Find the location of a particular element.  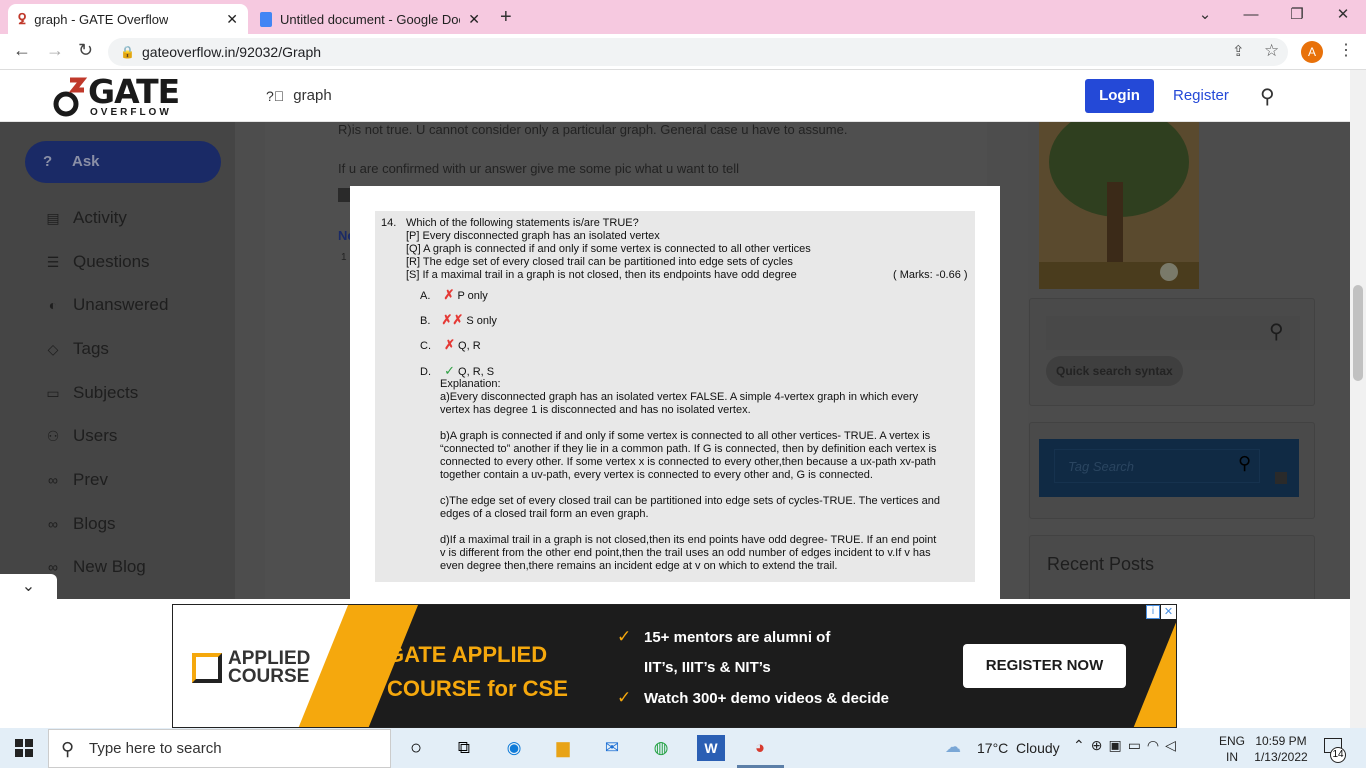

page-scrollbar is located at coordinates (1358, 399).